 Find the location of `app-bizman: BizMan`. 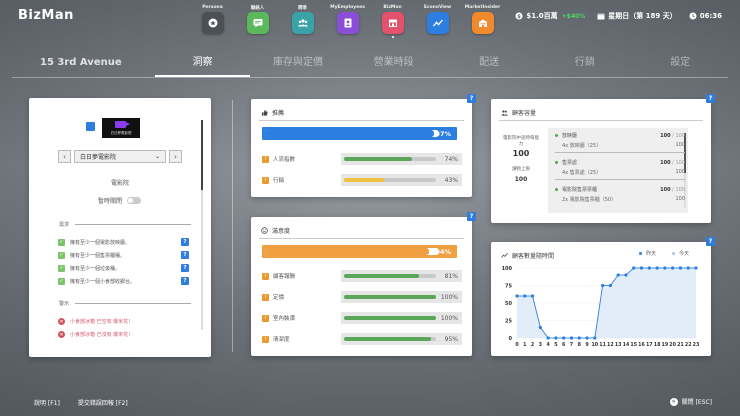

app-bizman: BizMan is located at coordinates (392, 21).